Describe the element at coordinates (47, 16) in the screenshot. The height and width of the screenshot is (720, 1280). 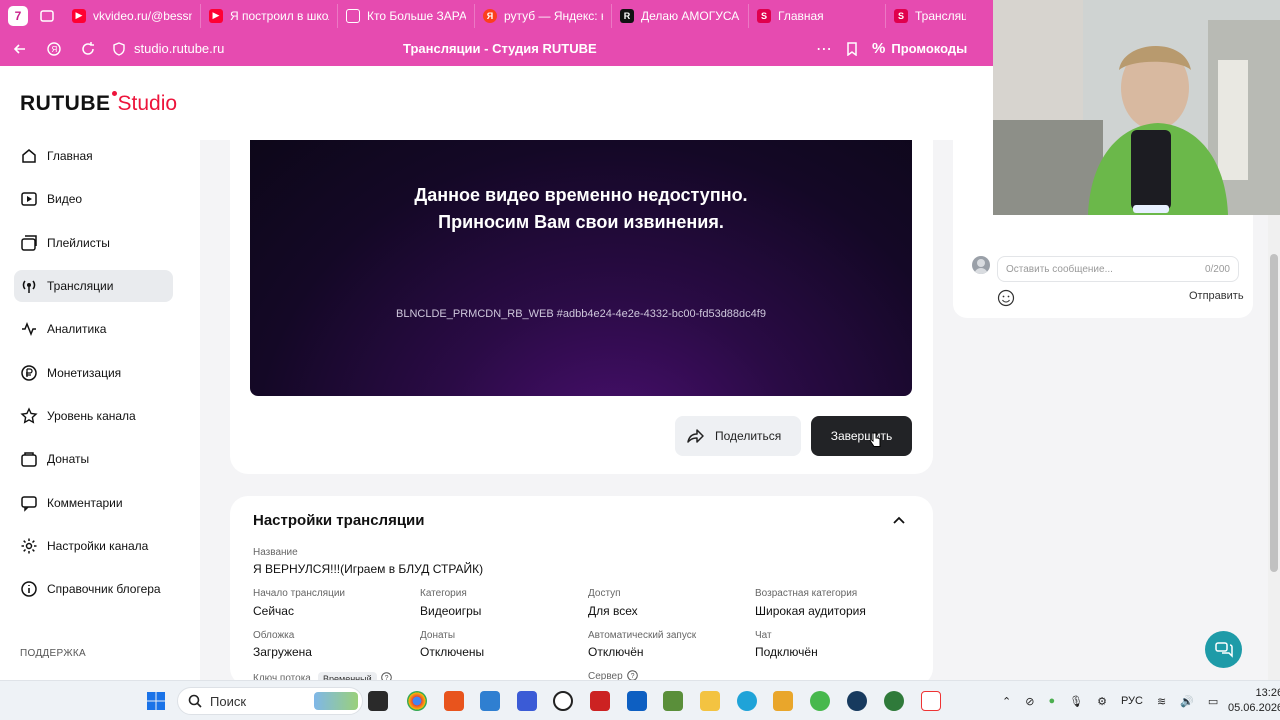
I see `home-tab-icon` at that location.